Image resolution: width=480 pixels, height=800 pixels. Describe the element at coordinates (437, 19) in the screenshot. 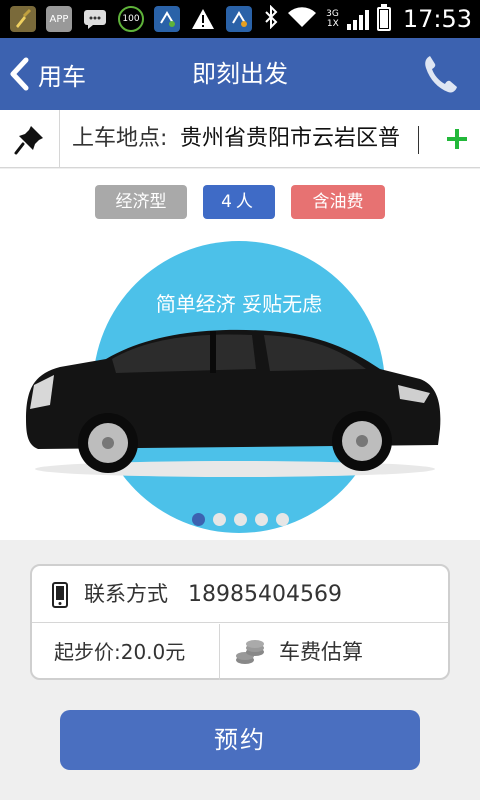

I see `clock: 17:53` at that location.